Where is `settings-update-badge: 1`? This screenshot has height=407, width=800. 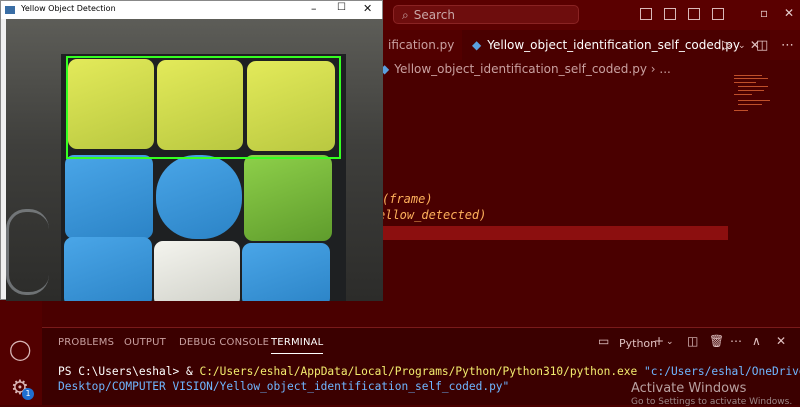 settings-update-badge: 1 is located at coordinates (28, 394).